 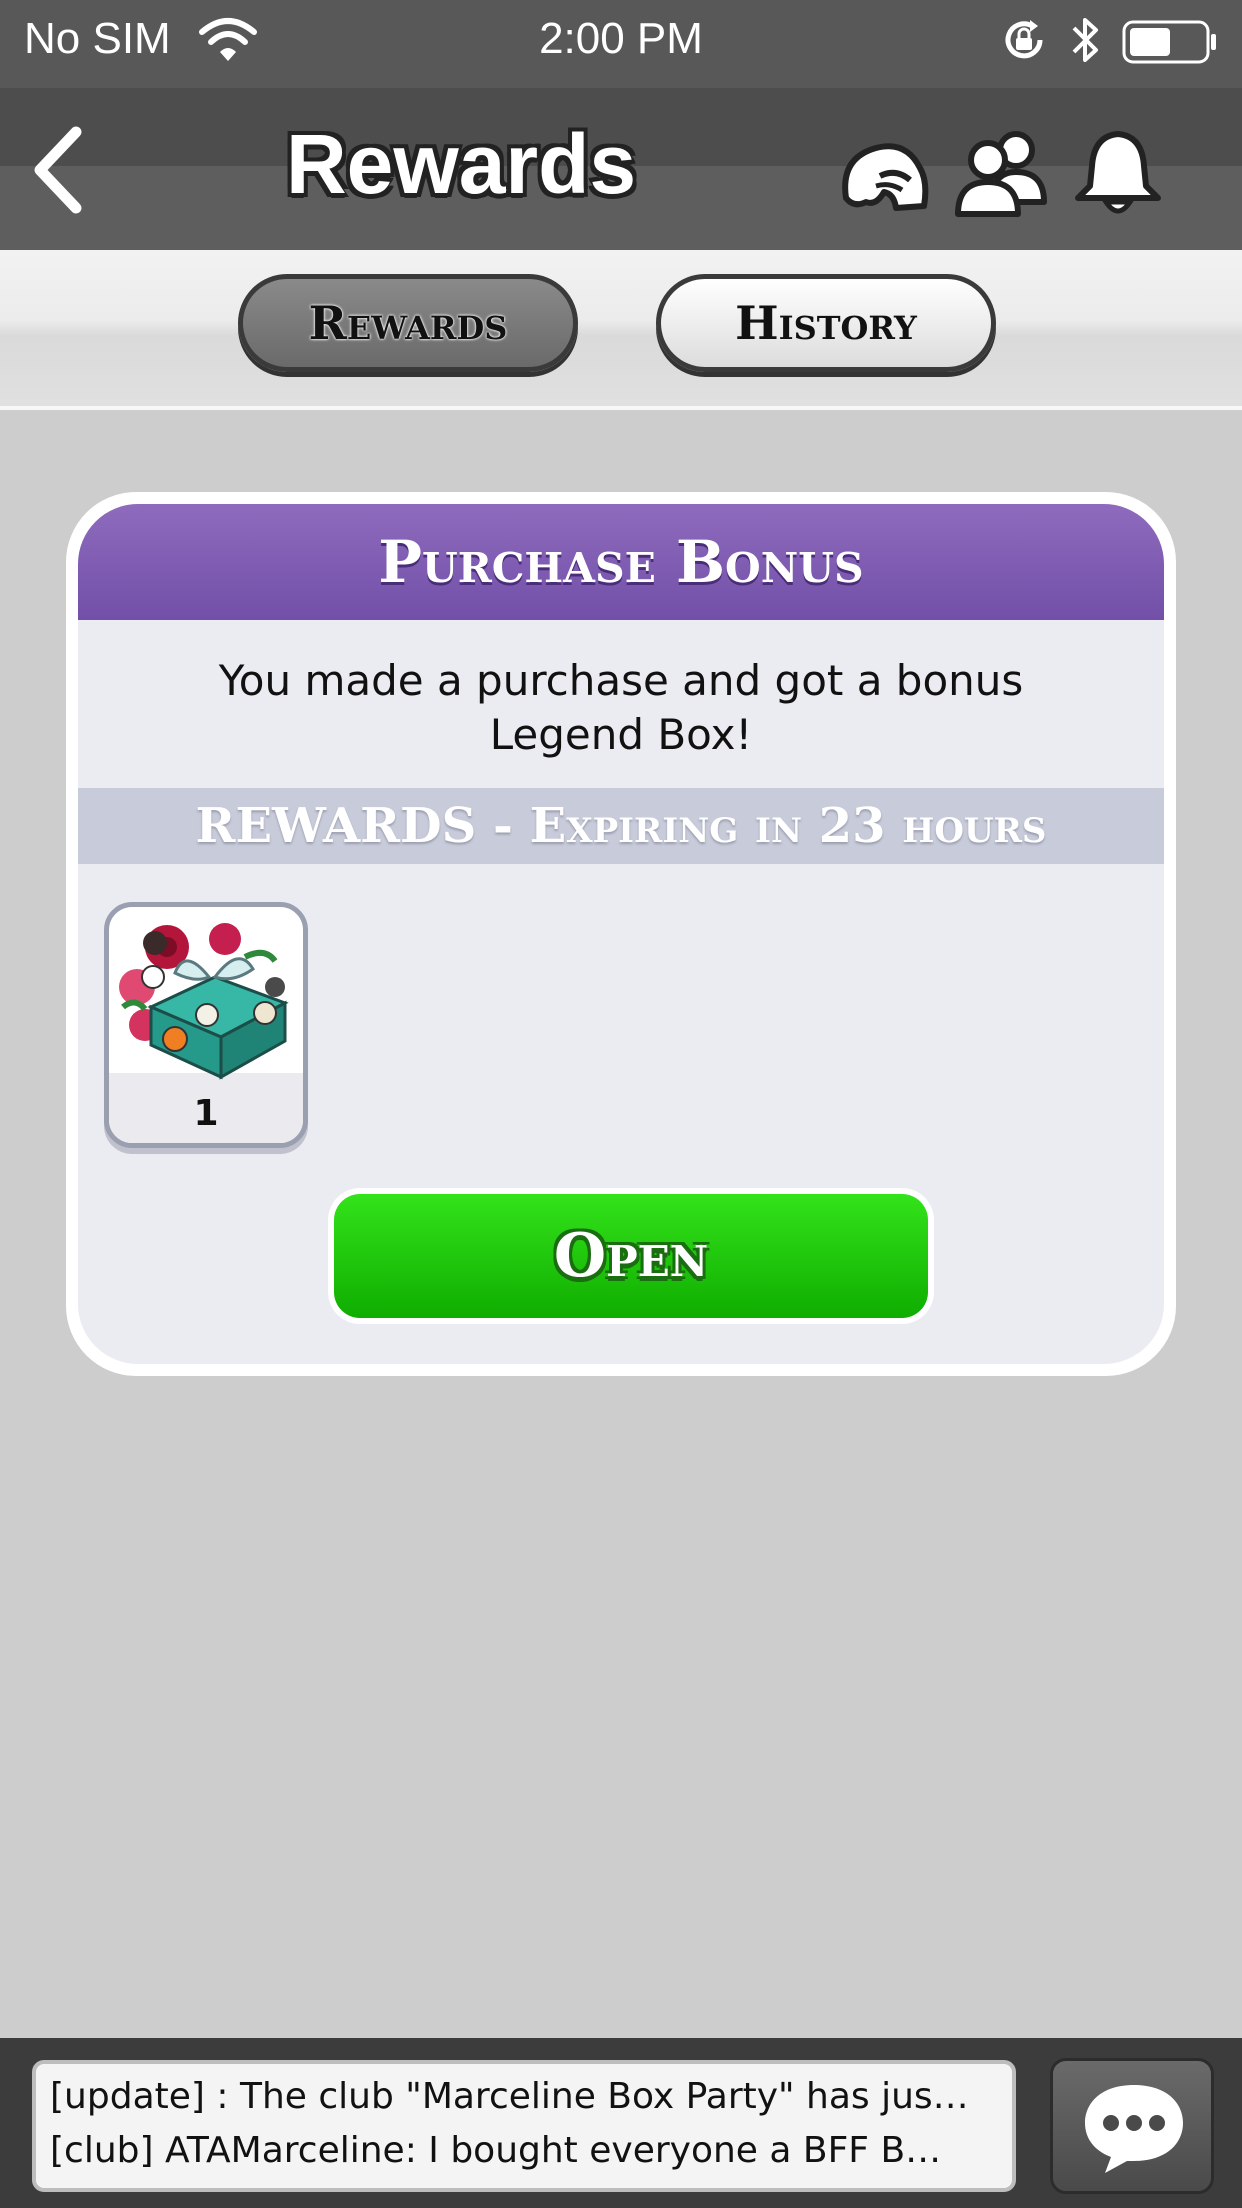 I want to click on card-message-line2: Legend Box!, so click(x=621, y=734).